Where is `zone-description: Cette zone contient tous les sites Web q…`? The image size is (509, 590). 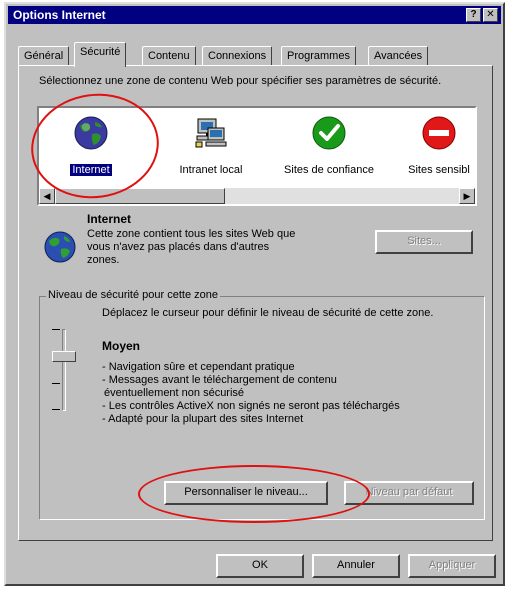 zone-description: Cette zone contient tous les sites Web q… is located at coordinates (191, 247).